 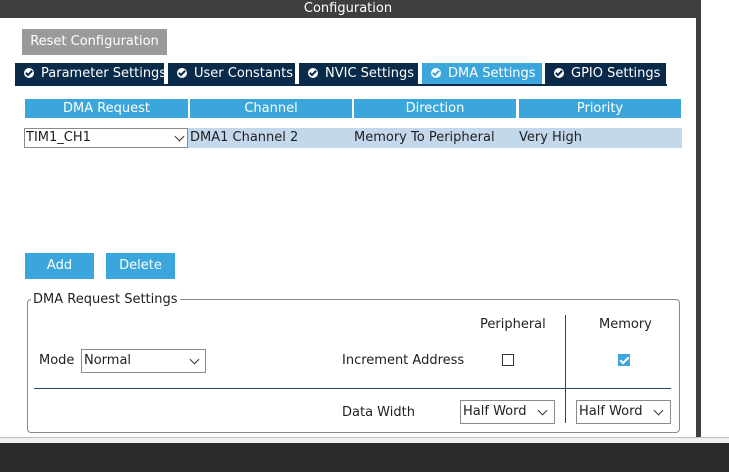 What do you see at coordinates (271, 108) in the screenshot?
I see `column-header-channel: Channel` at bounding box center [271, 108].